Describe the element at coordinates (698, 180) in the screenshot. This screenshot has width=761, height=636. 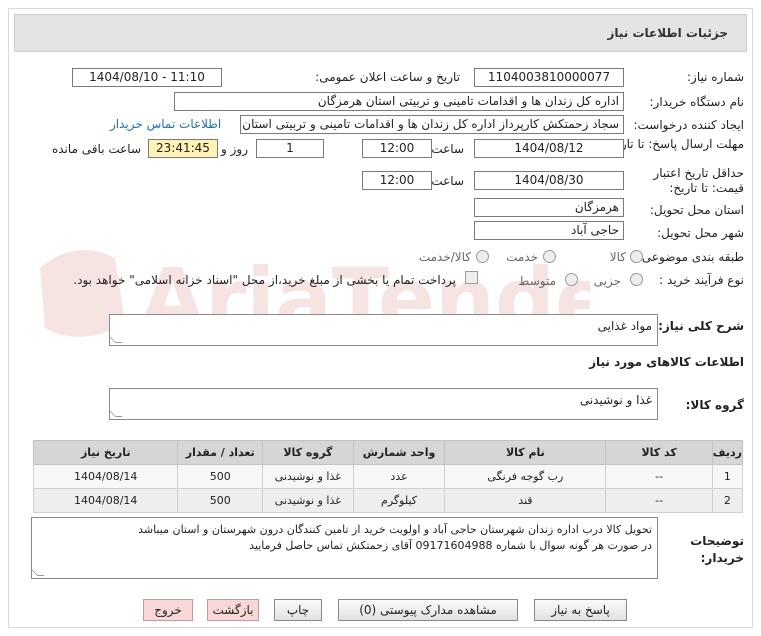
I see `price-deadline-label: حداقل تاریخ اعتبار قیمت: تا تاریخ:` at that location.